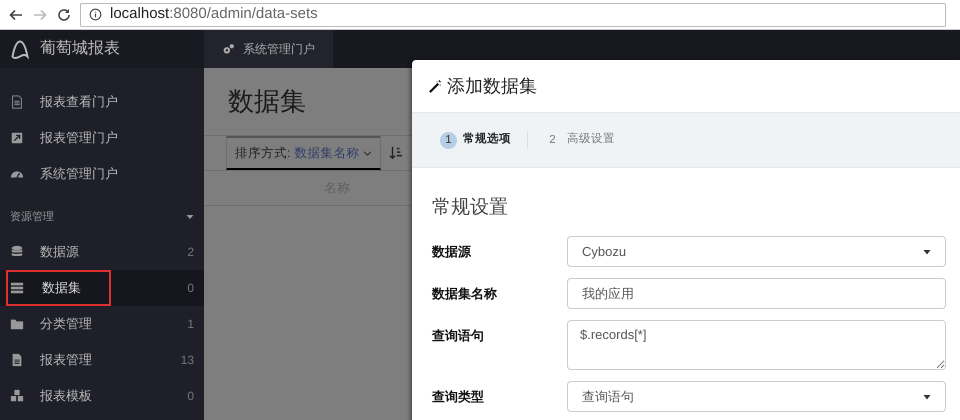 This screenshot has width=960, height=420. What do you see at coordinates (458, 396) in the screenshot?
I see `field-label: 查询类型` at bounding box center [458, 396].